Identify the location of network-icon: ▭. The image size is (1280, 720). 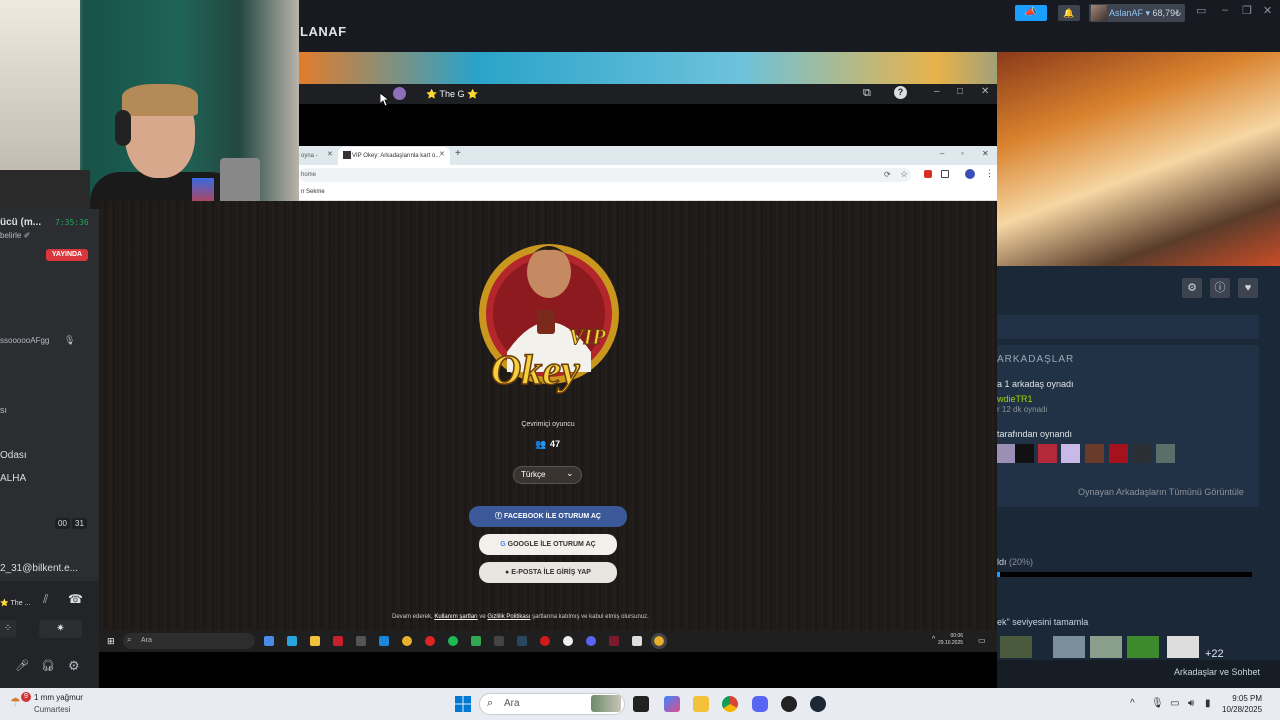
(1174, 703).